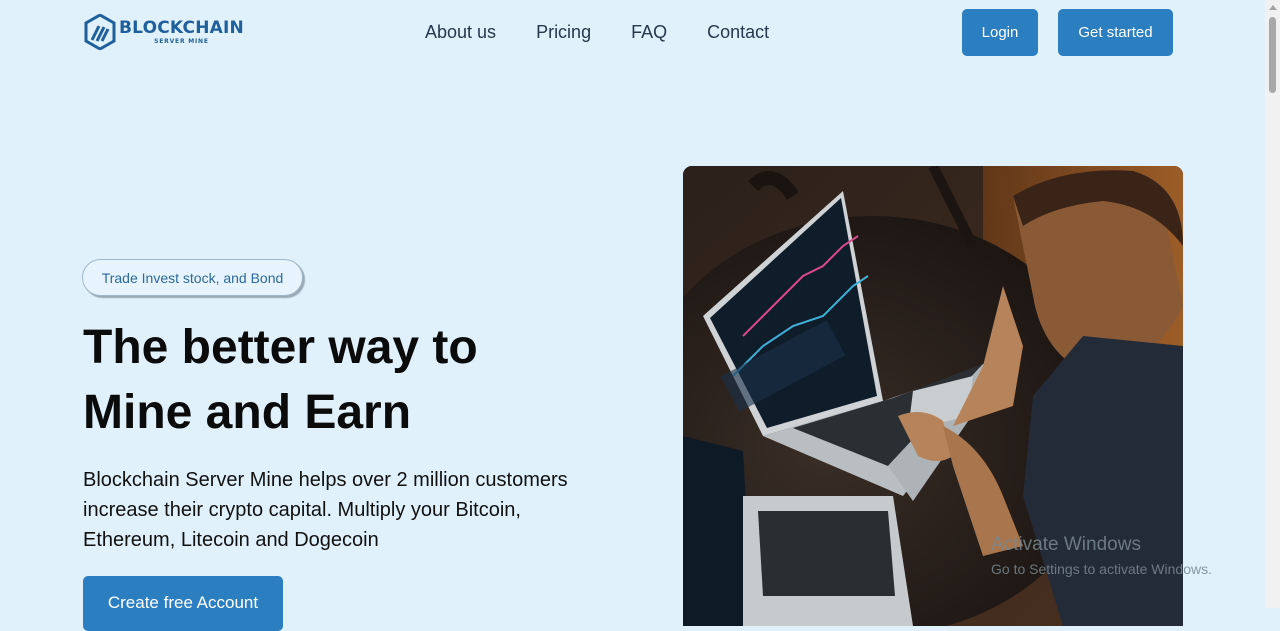 The width and height of the screenshot is (1280, 631). I want to click on logo-name: BLOCKCHAIN, so click(181, 27).